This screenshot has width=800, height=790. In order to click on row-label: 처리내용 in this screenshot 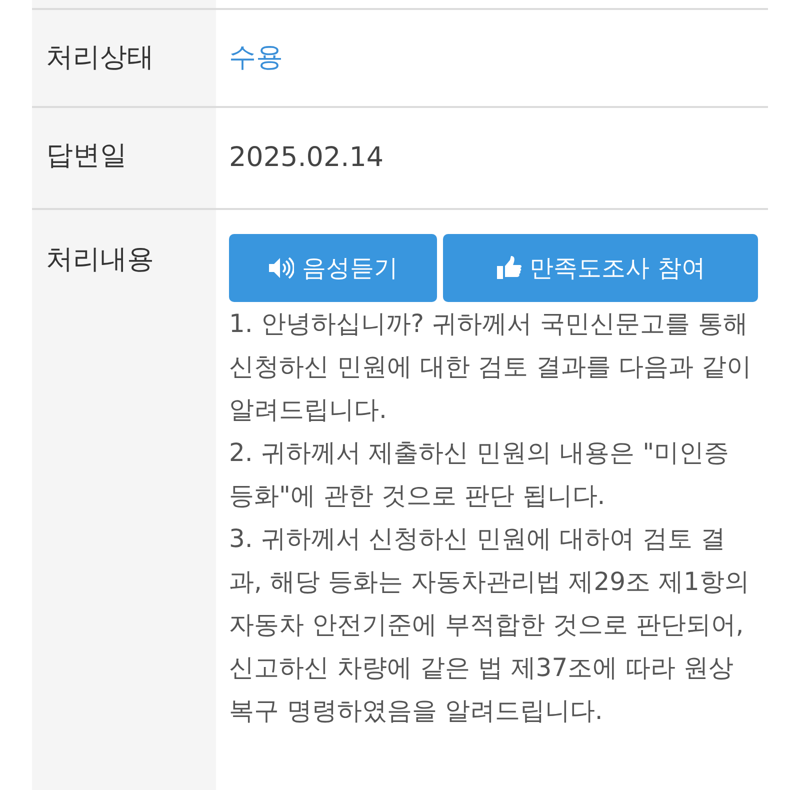, I will do `click(100, 260)`.